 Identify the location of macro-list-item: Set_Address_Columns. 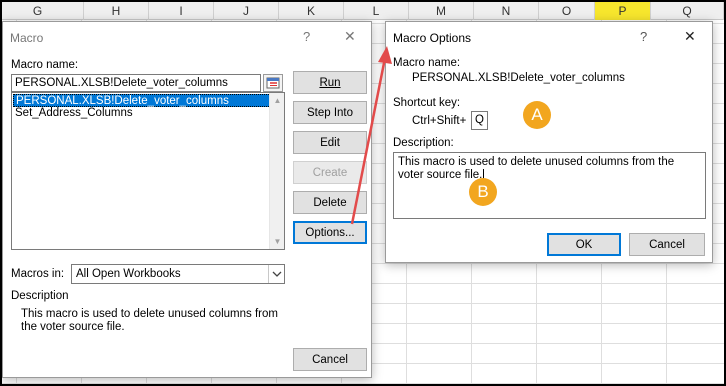
(148, 113).